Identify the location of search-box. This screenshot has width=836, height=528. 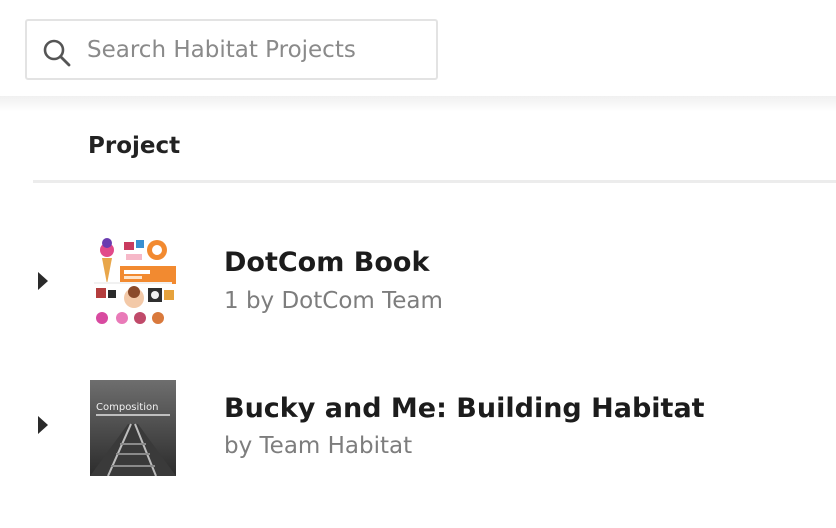
(231, 49).